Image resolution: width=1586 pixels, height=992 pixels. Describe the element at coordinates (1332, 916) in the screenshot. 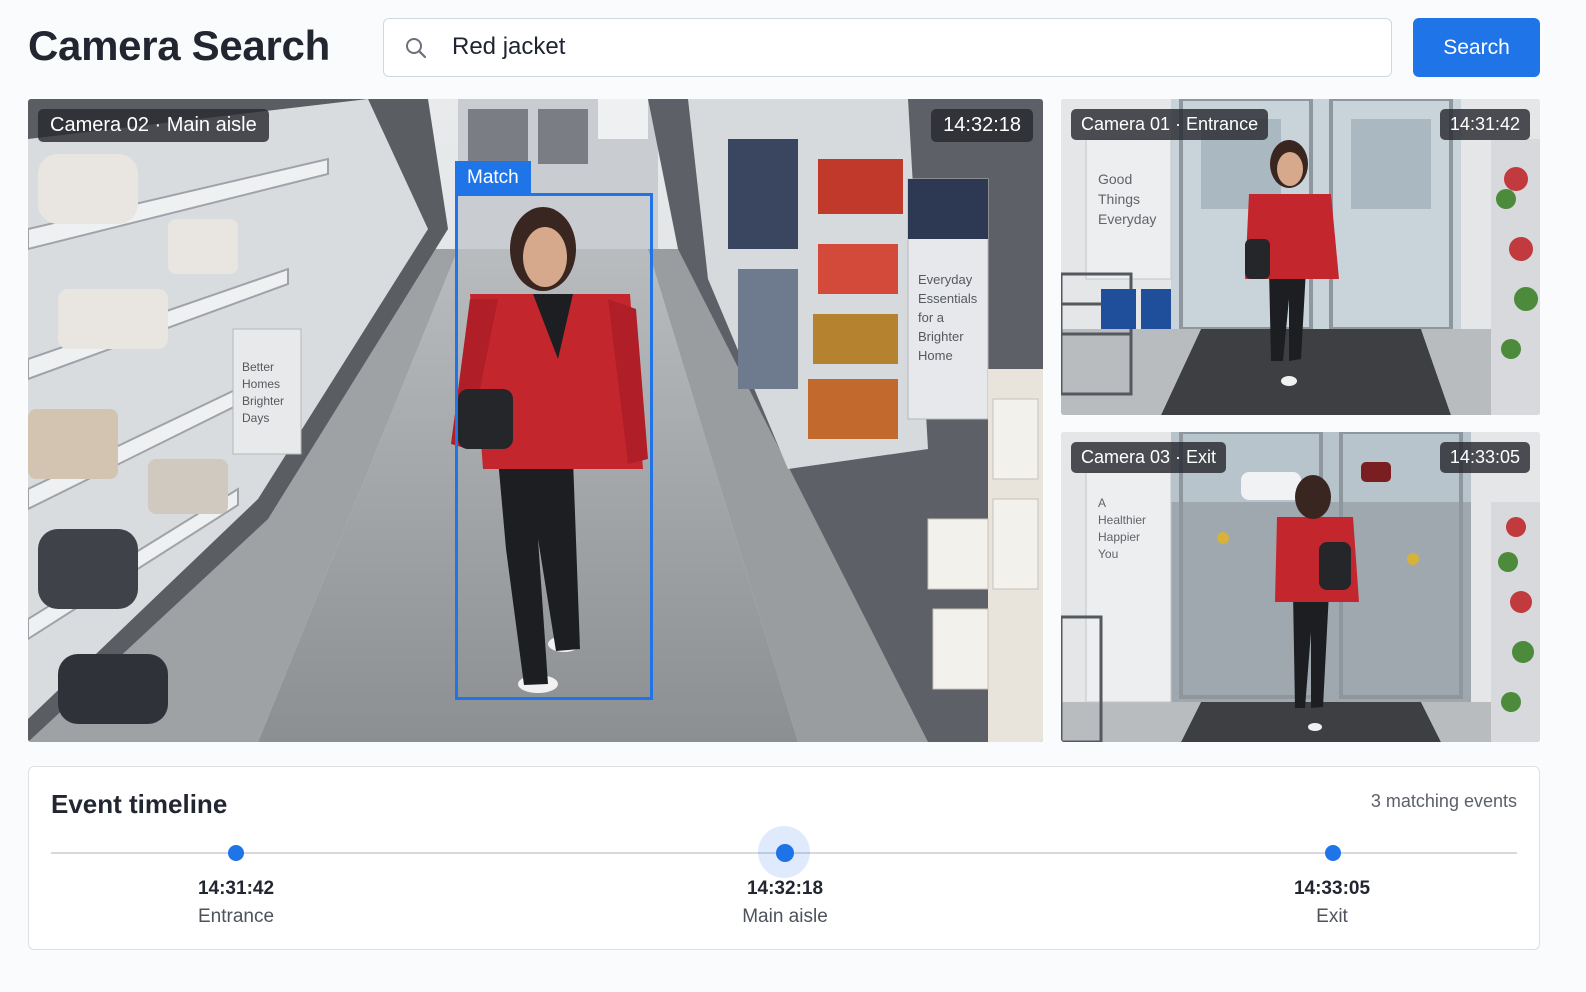

I see `event-place: Exit` at that location.